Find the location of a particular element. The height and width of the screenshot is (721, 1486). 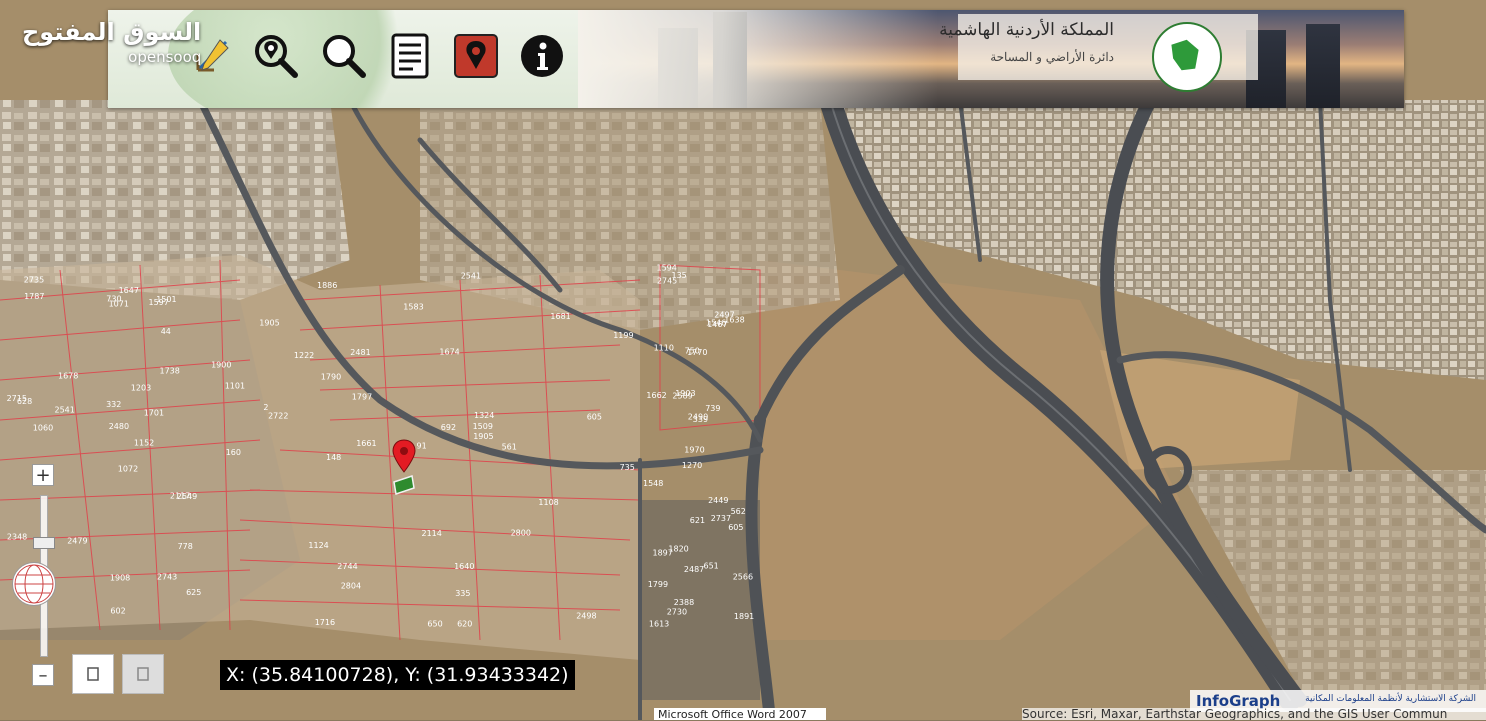

parcel-number: 1640 is located at coordinates (464, 566).